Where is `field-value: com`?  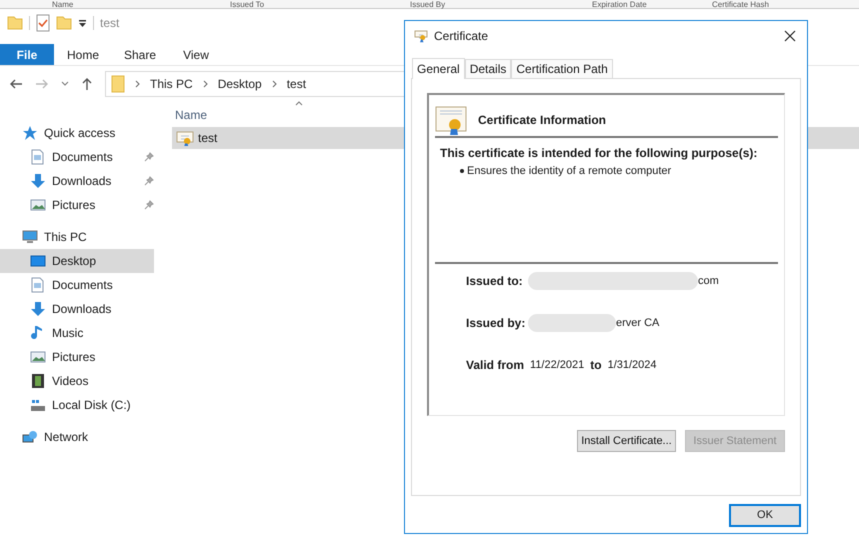 field-value: com is located at coordinates (708, 281).